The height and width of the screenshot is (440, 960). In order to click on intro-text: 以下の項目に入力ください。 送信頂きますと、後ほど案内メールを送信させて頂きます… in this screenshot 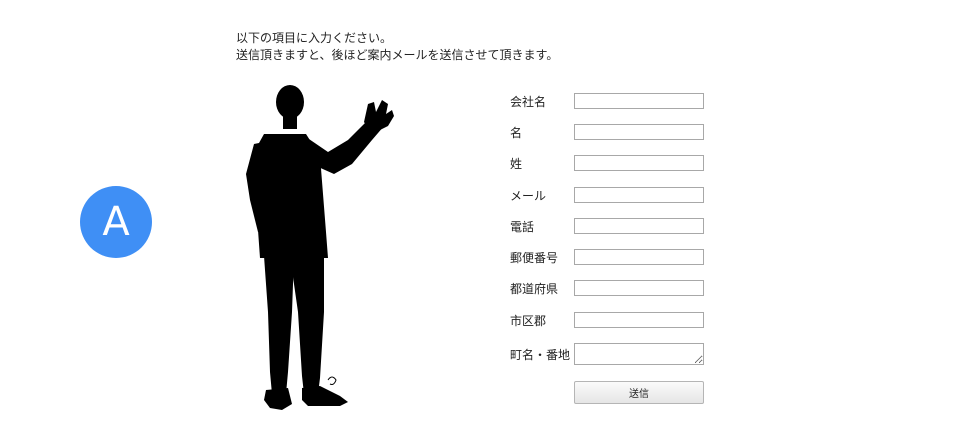, I will do `click(397, 47)`.